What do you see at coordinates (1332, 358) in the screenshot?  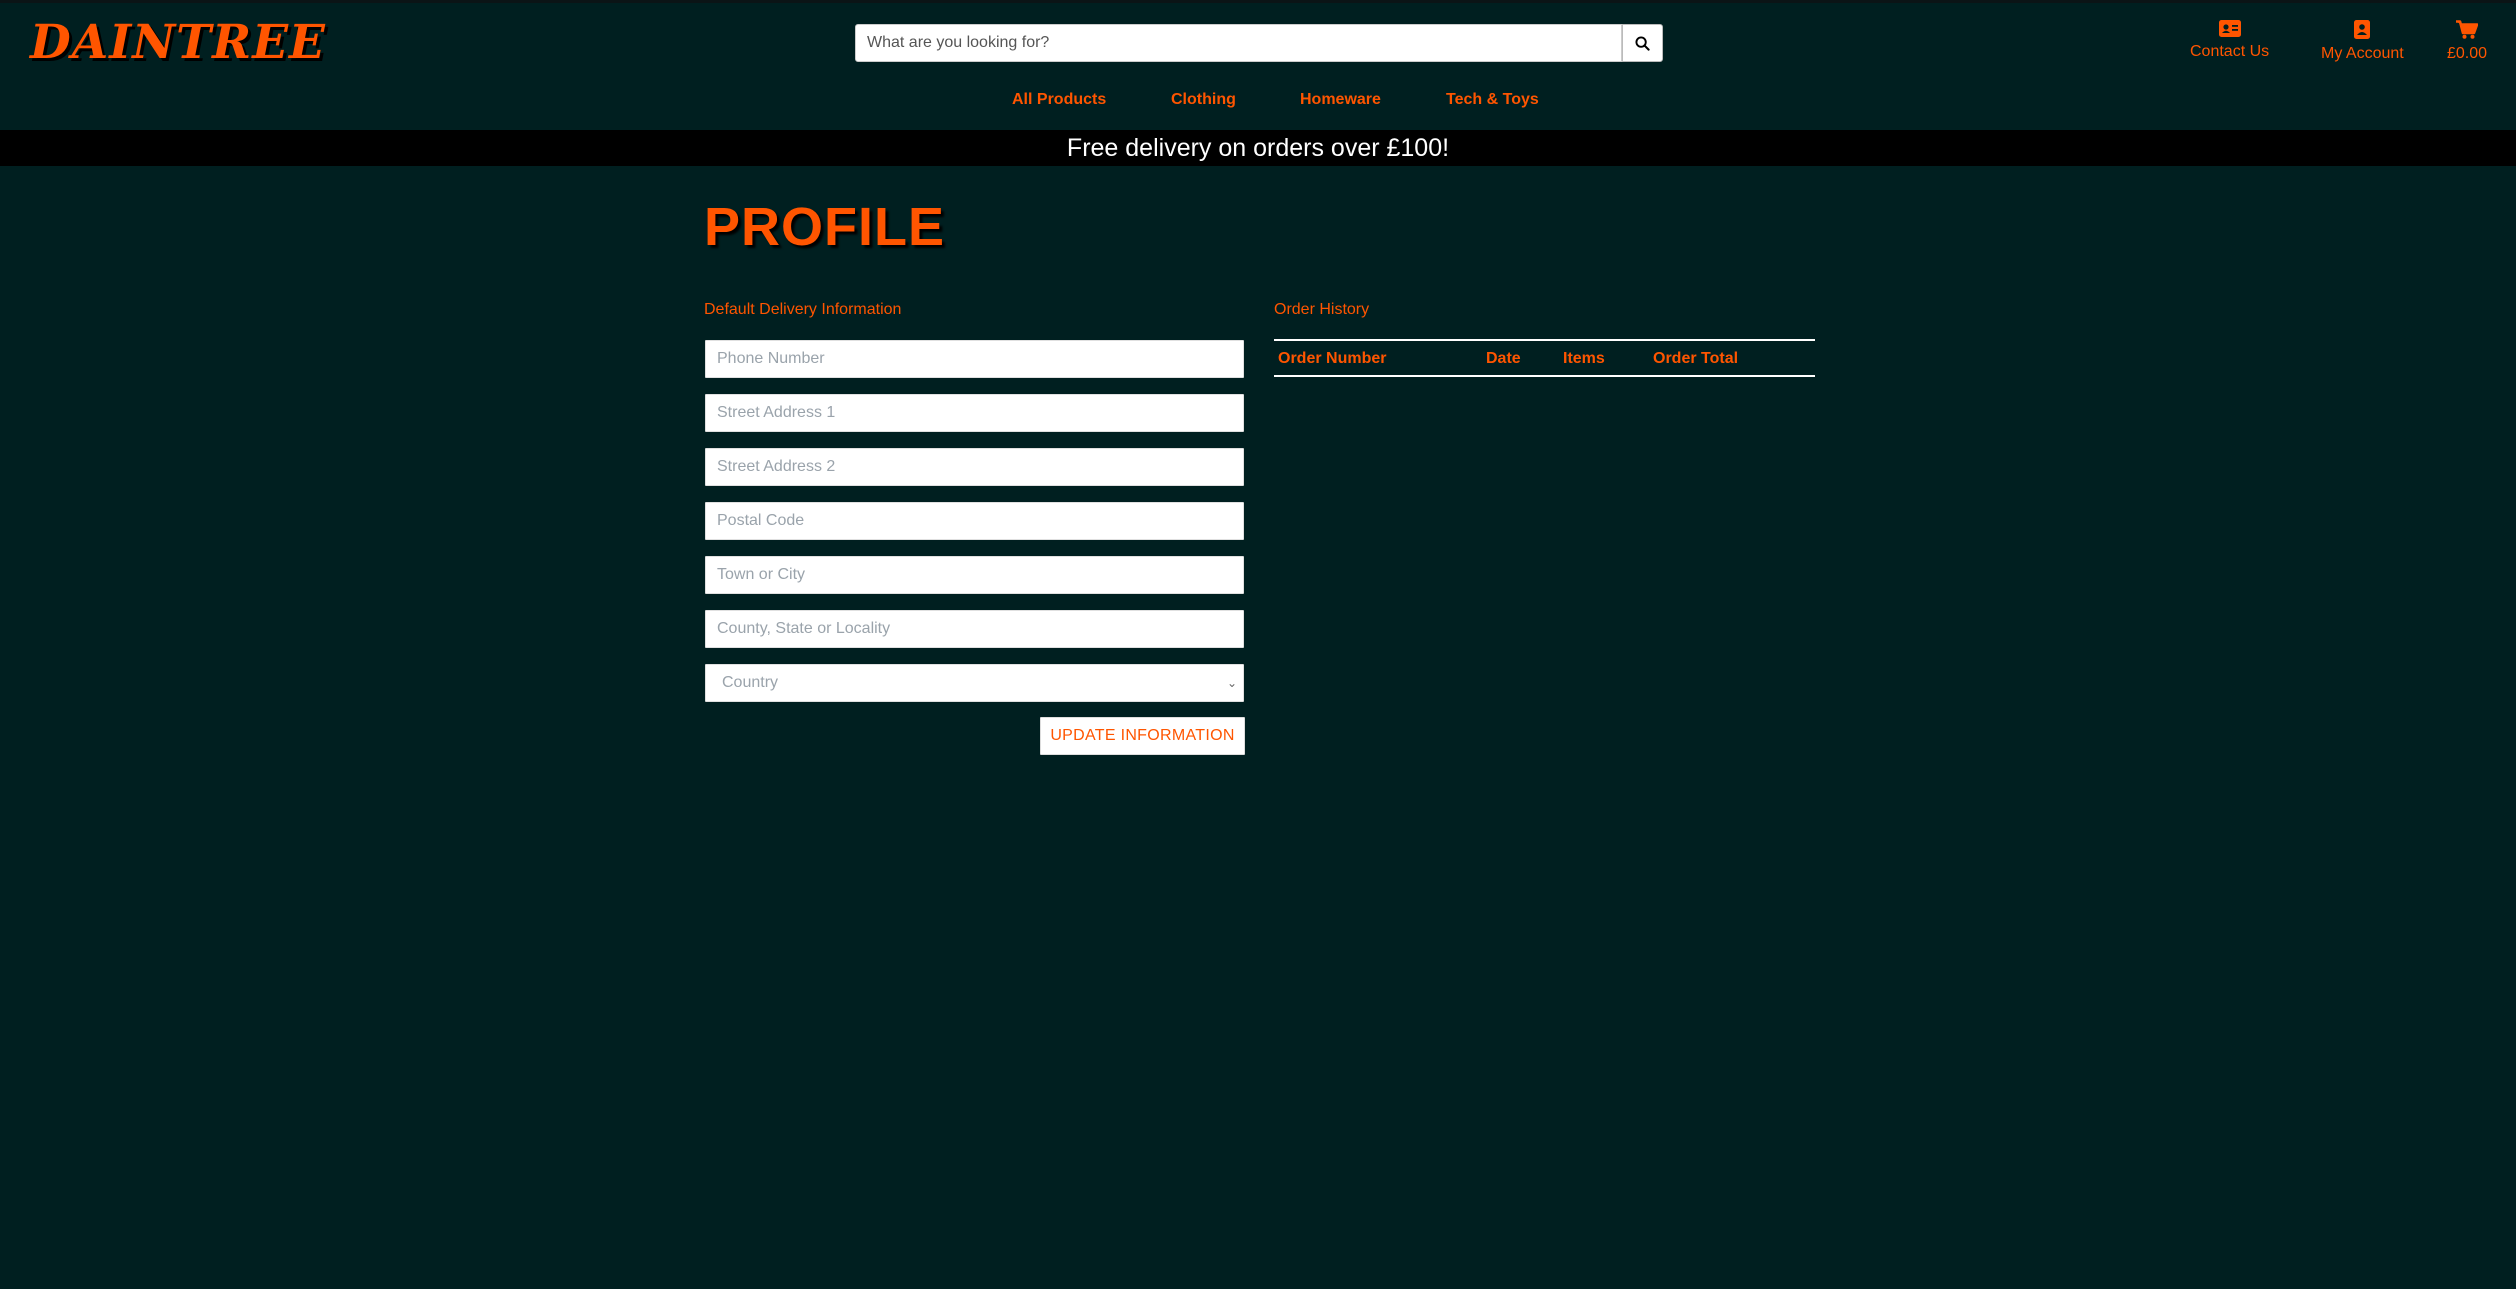 I see `column-header-order-number: Order Number` at bounding box center [1332, 358].